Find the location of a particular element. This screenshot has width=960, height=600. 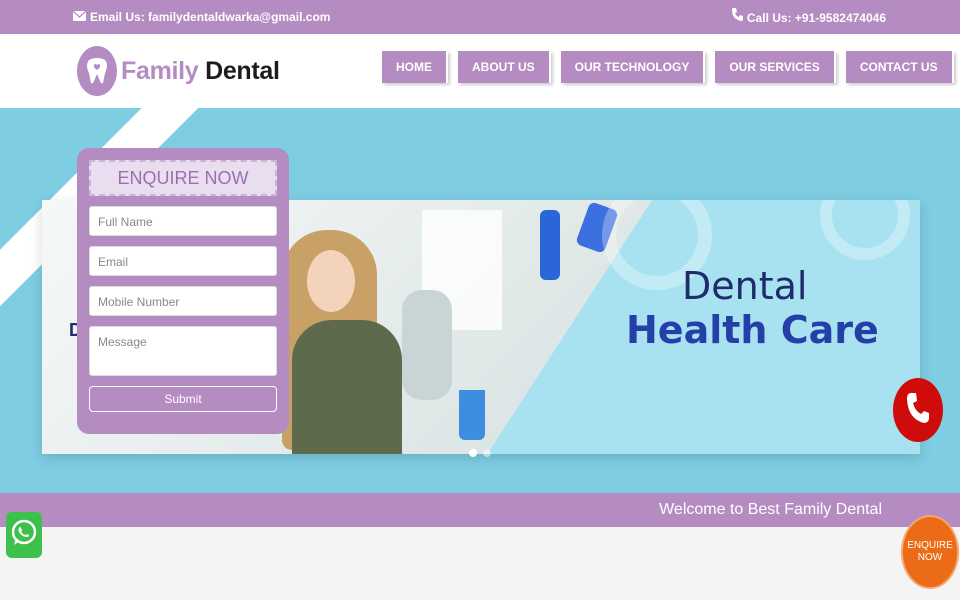

banner-heading-line2: Health Care is located at coordinates (752, 330).